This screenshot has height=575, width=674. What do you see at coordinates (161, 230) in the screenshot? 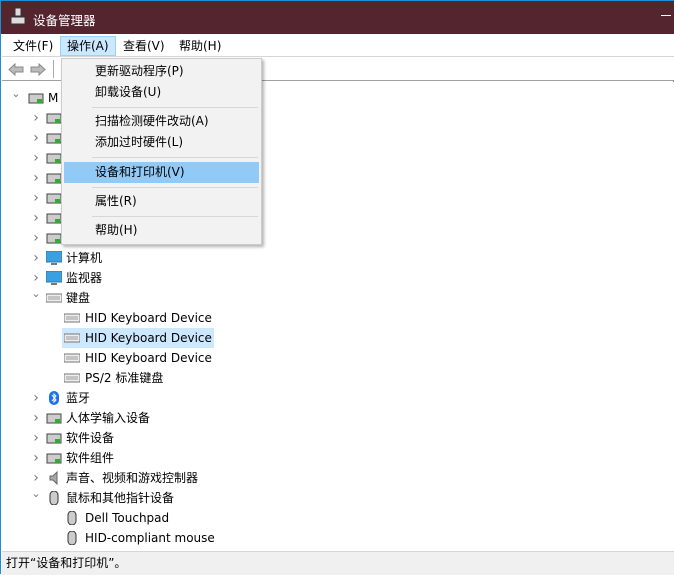
I see `menu-item-help: 帮助(H)` at bounding box center [161, 230].